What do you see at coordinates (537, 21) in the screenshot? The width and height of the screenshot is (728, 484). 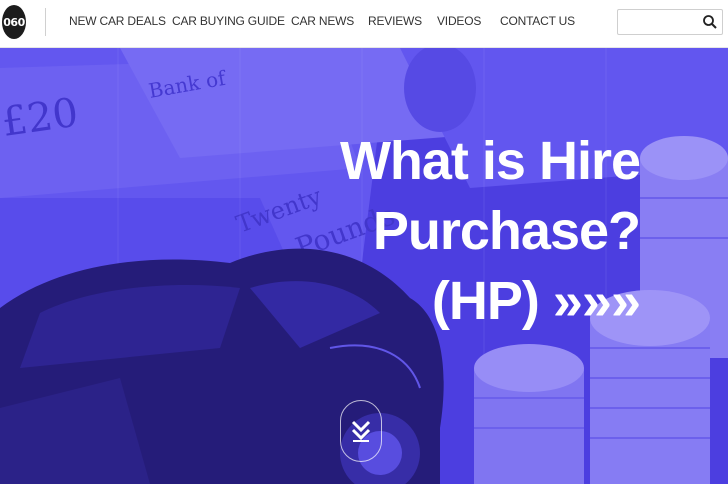 I see `nav-item-contact-us: CONTACT US` at bounding box center [537, 21].